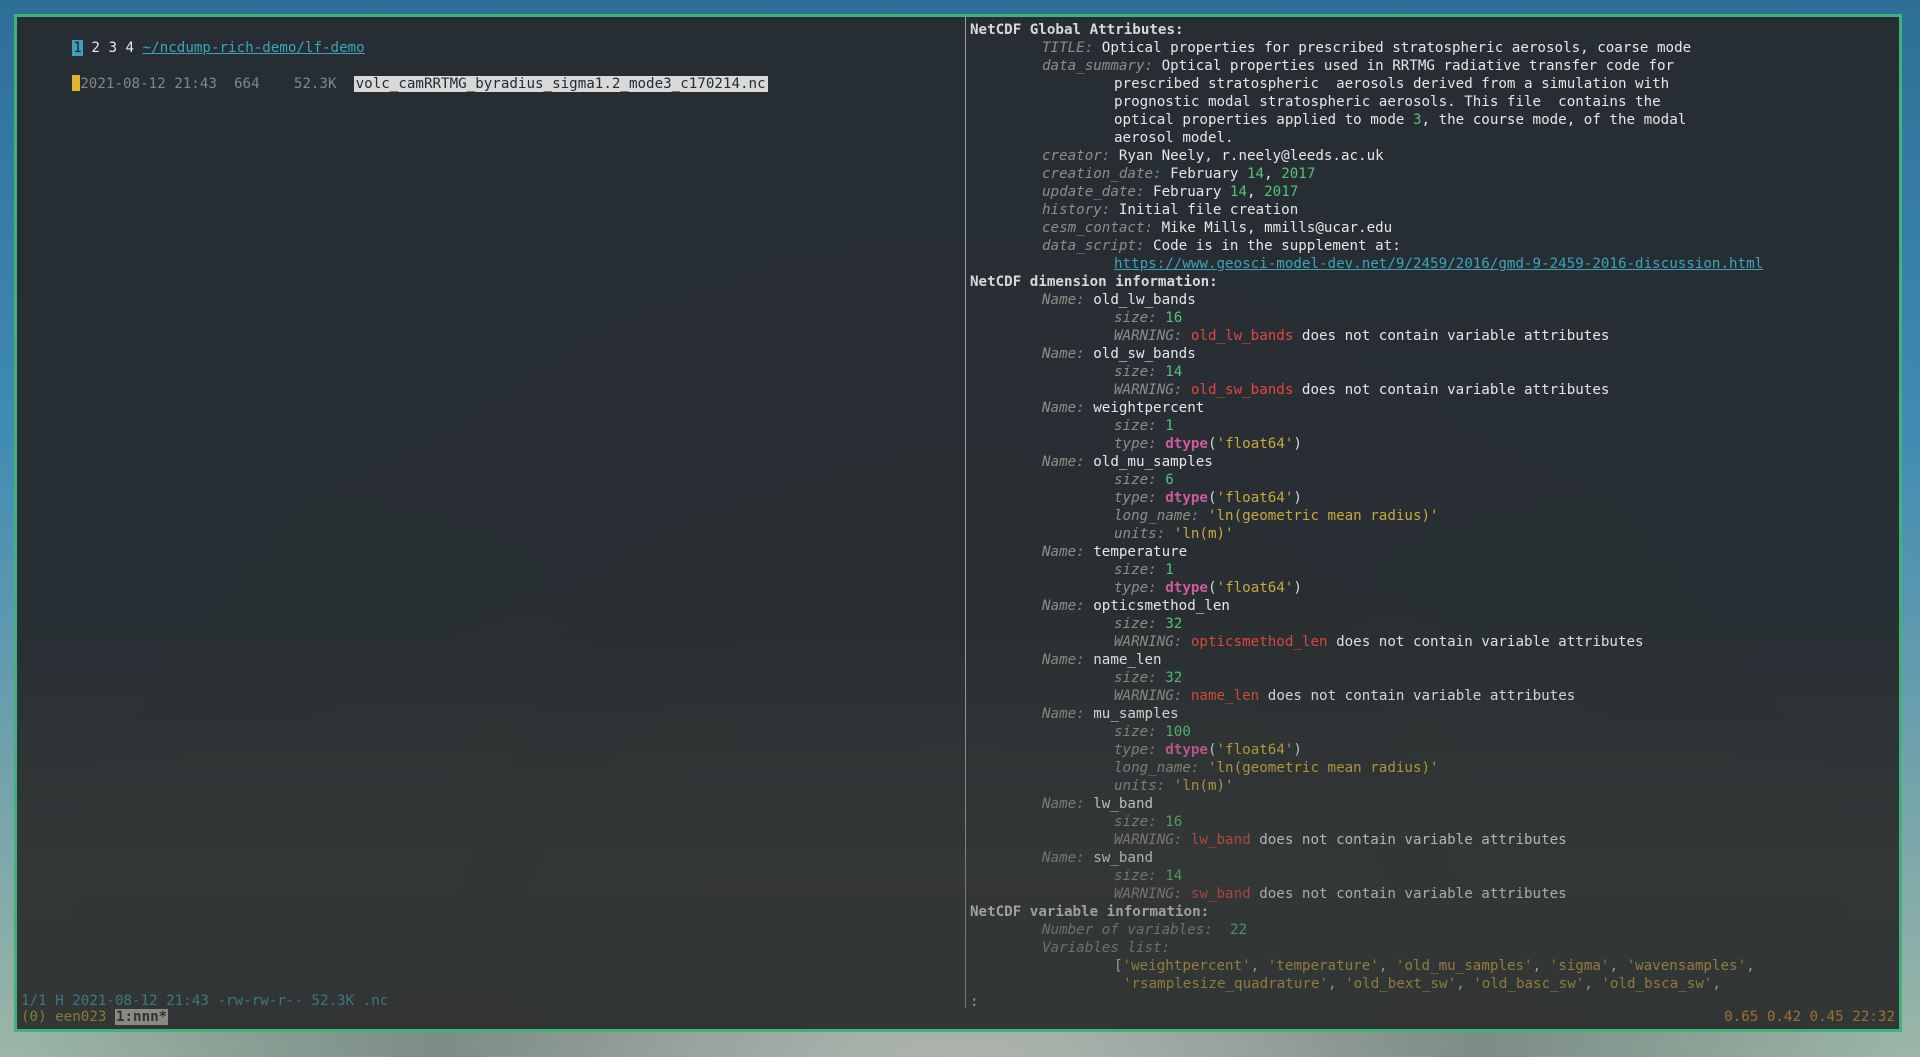 This screenshot has width=1920, height=1057. Describe the element at coordinates (64, 1017) in the screenshot. I see `tmux-session: (0) een023` at that location.